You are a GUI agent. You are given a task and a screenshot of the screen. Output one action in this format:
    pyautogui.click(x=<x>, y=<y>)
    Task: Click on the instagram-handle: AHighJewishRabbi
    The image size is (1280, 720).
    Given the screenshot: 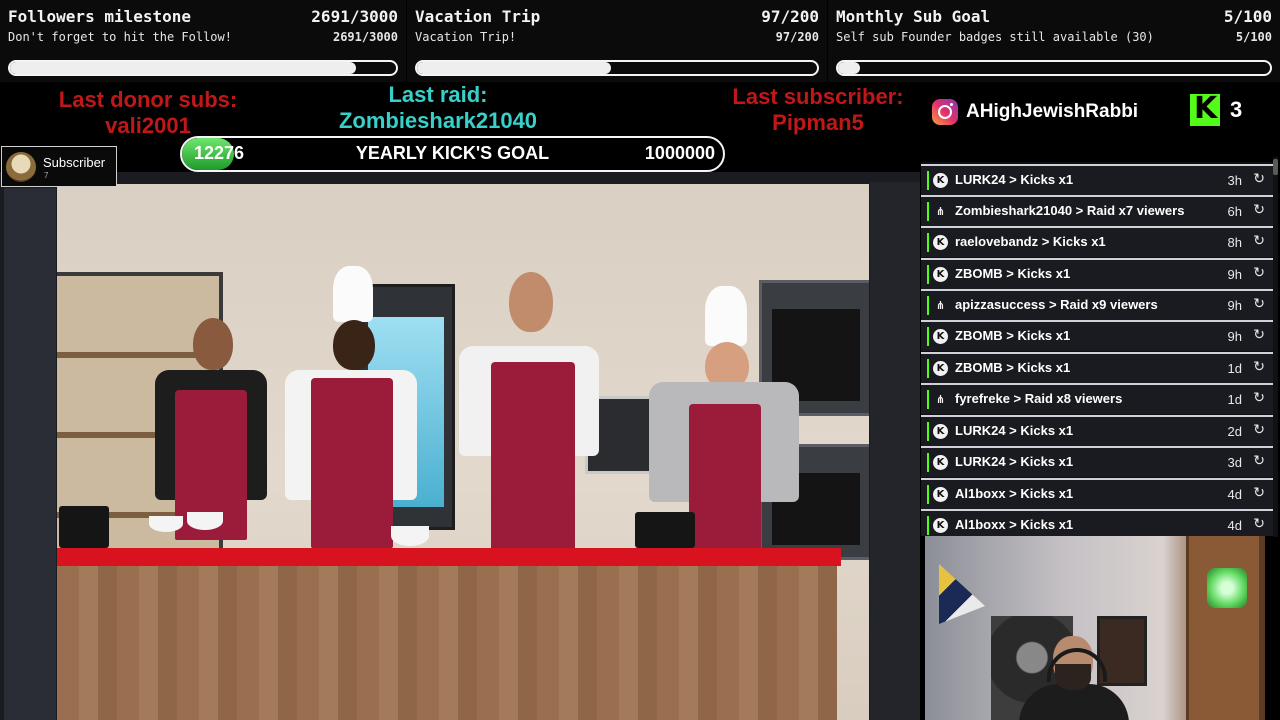 What is the action you would take?
    pyautogui.click(x=1035, y=112)
    